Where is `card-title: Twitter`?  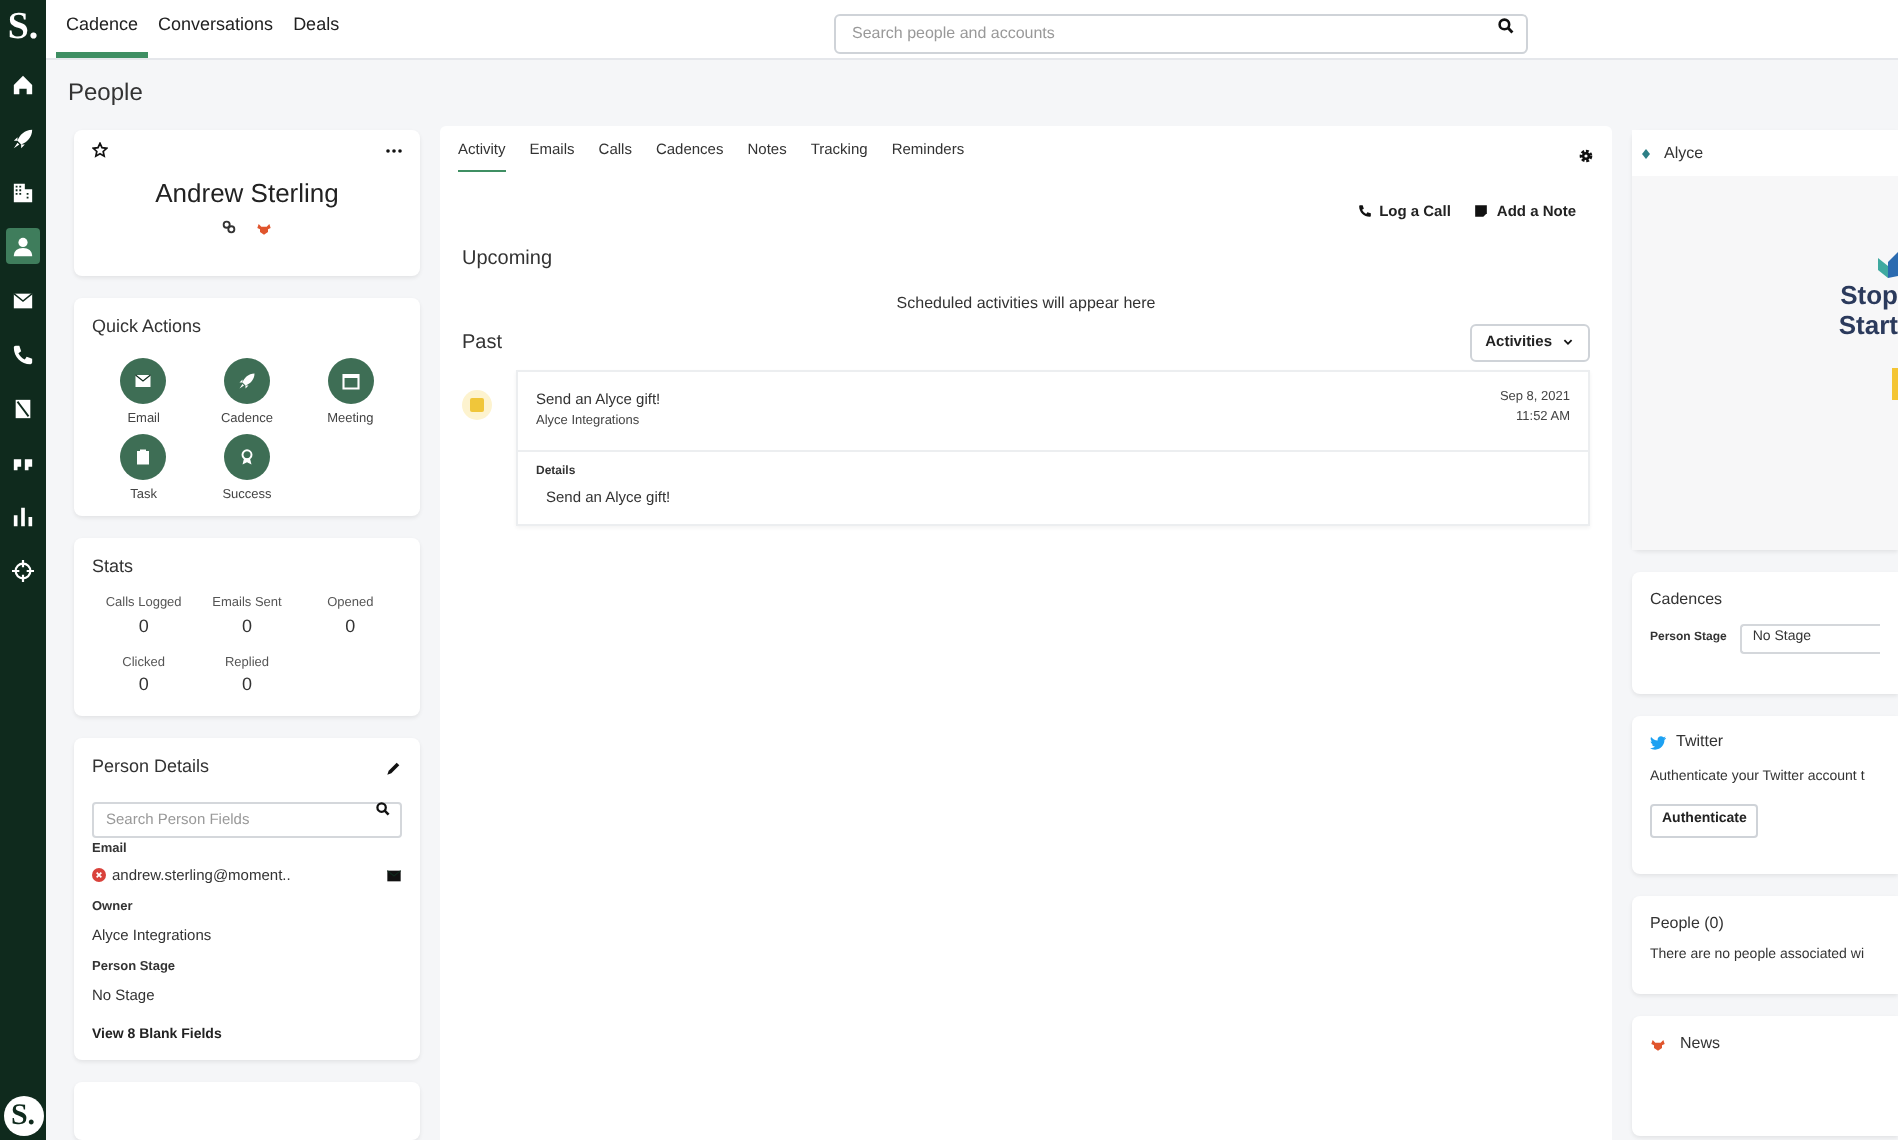
card-title: Twitter is located at coordinates (1700, 742).